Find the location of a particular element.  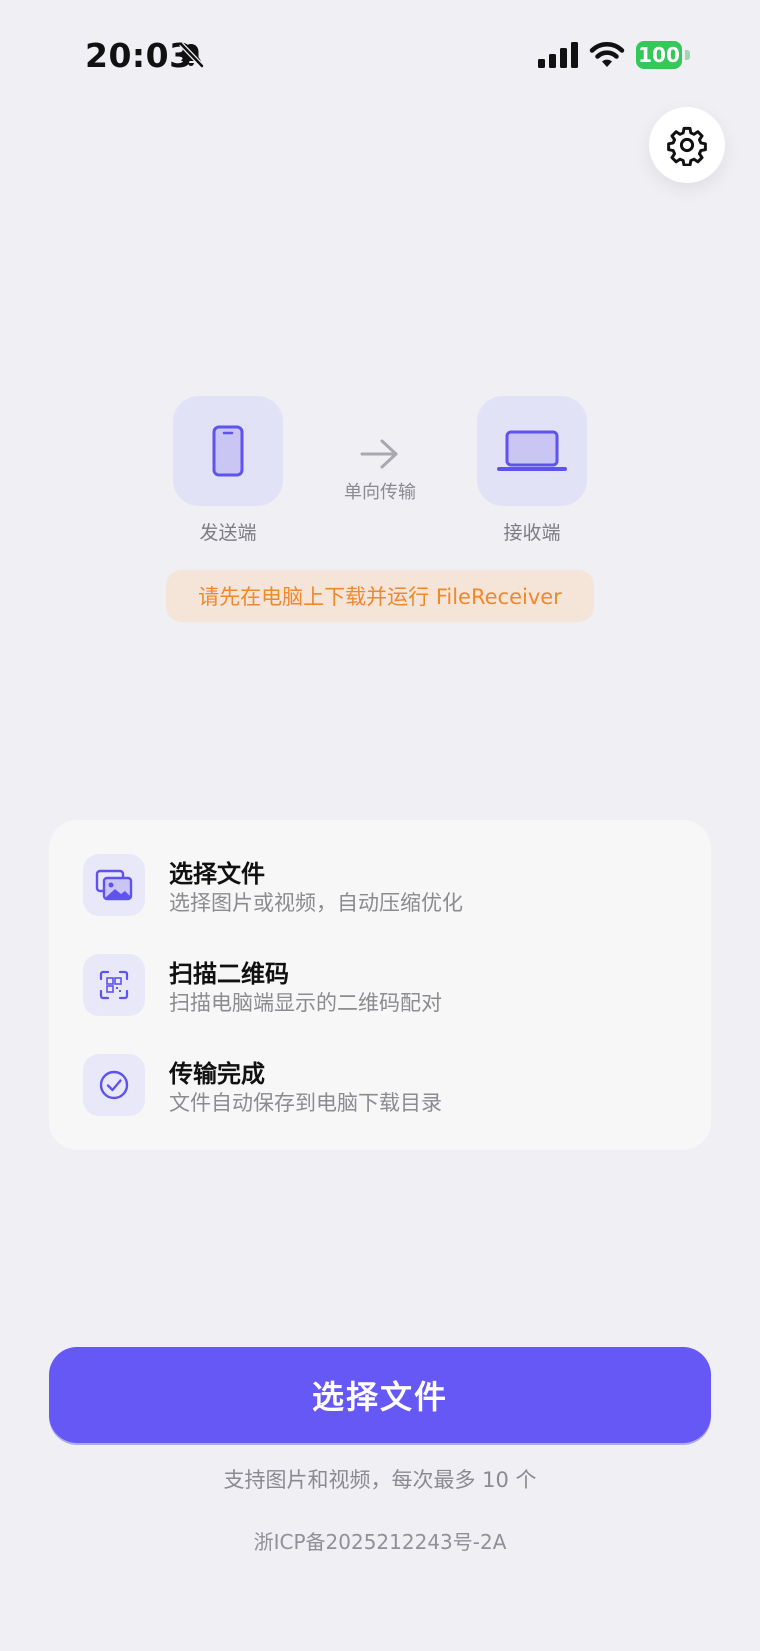

images-icon is located at coordinates (114, 885).